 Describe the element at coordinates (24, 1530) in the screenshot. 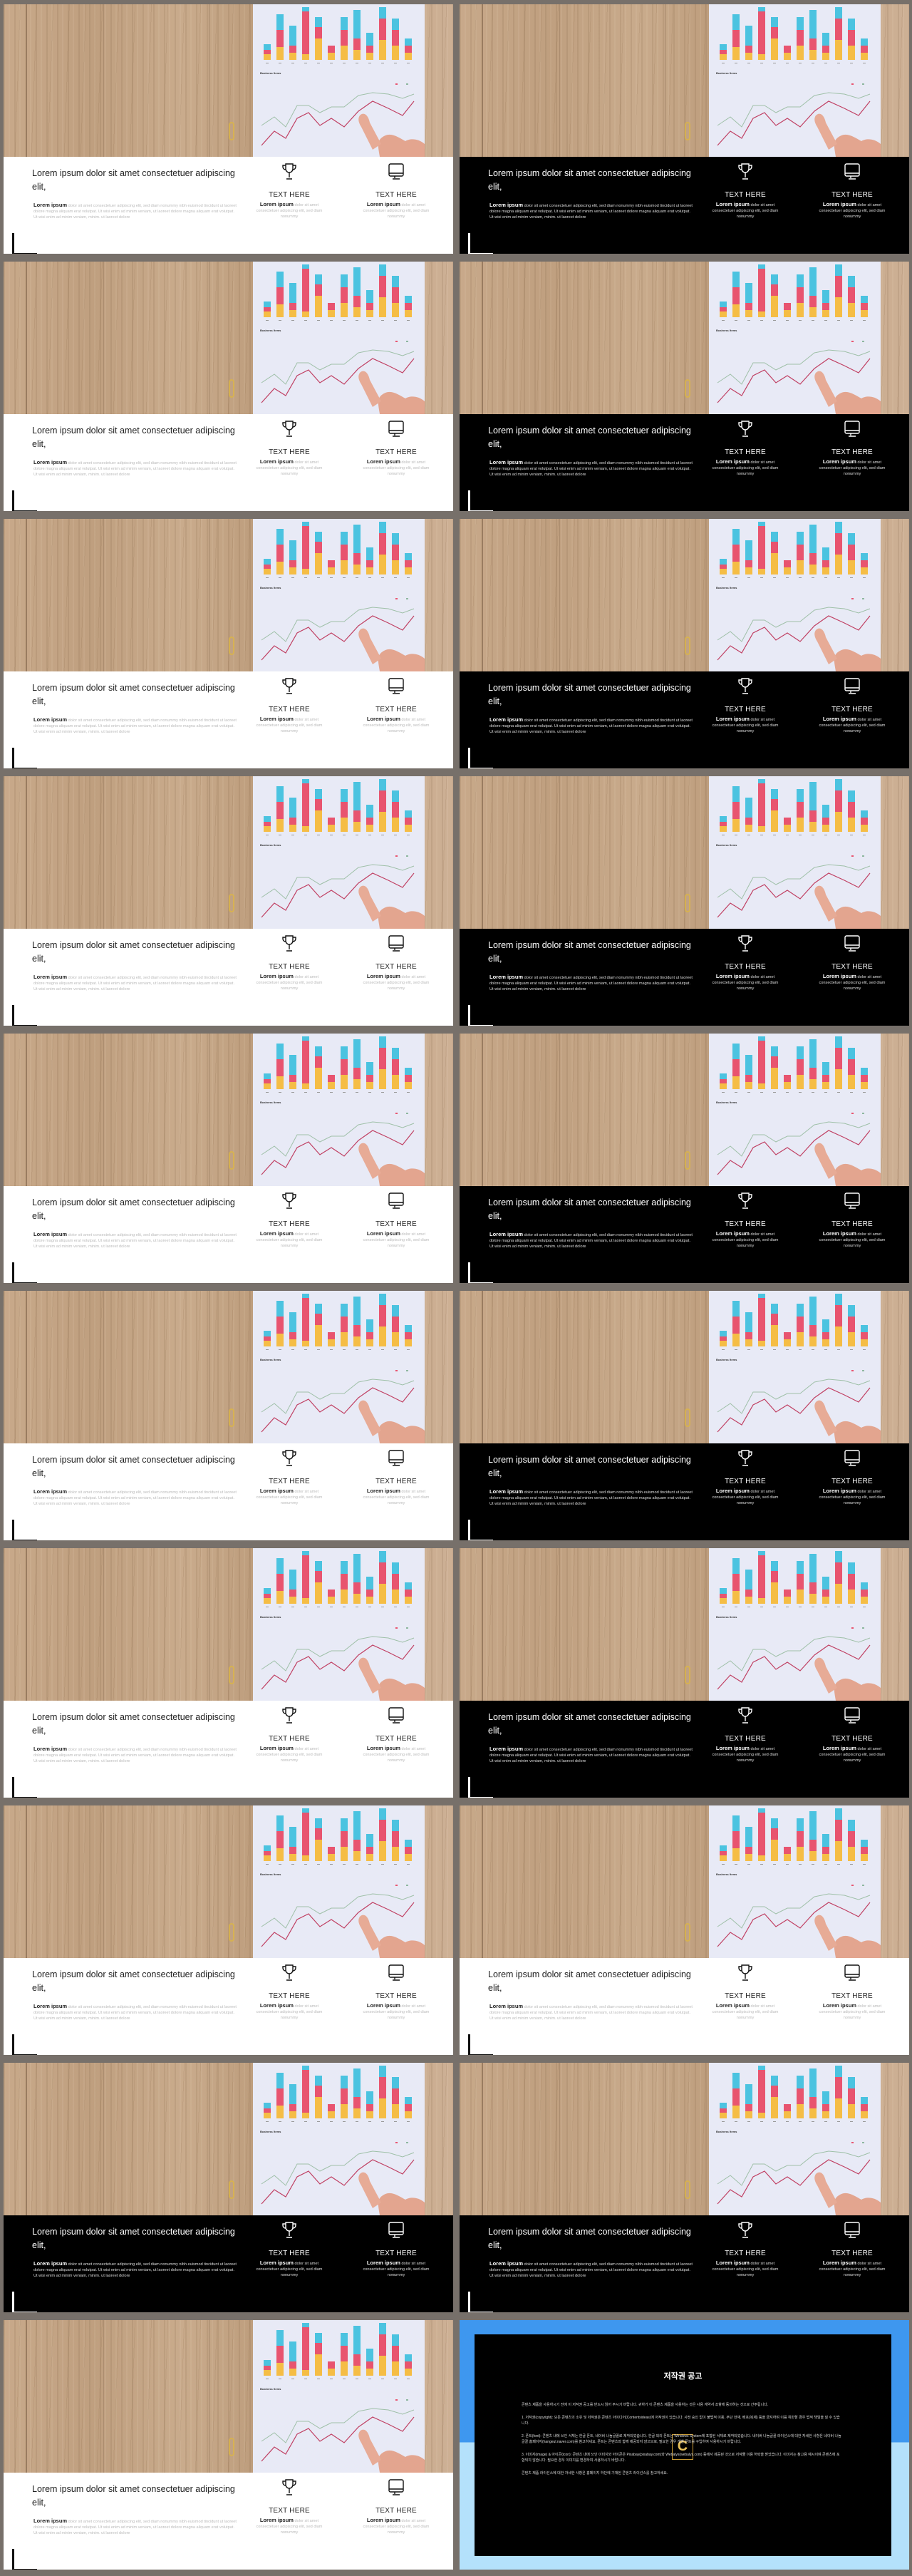

I see `corner-bracket-decoration` at that location.